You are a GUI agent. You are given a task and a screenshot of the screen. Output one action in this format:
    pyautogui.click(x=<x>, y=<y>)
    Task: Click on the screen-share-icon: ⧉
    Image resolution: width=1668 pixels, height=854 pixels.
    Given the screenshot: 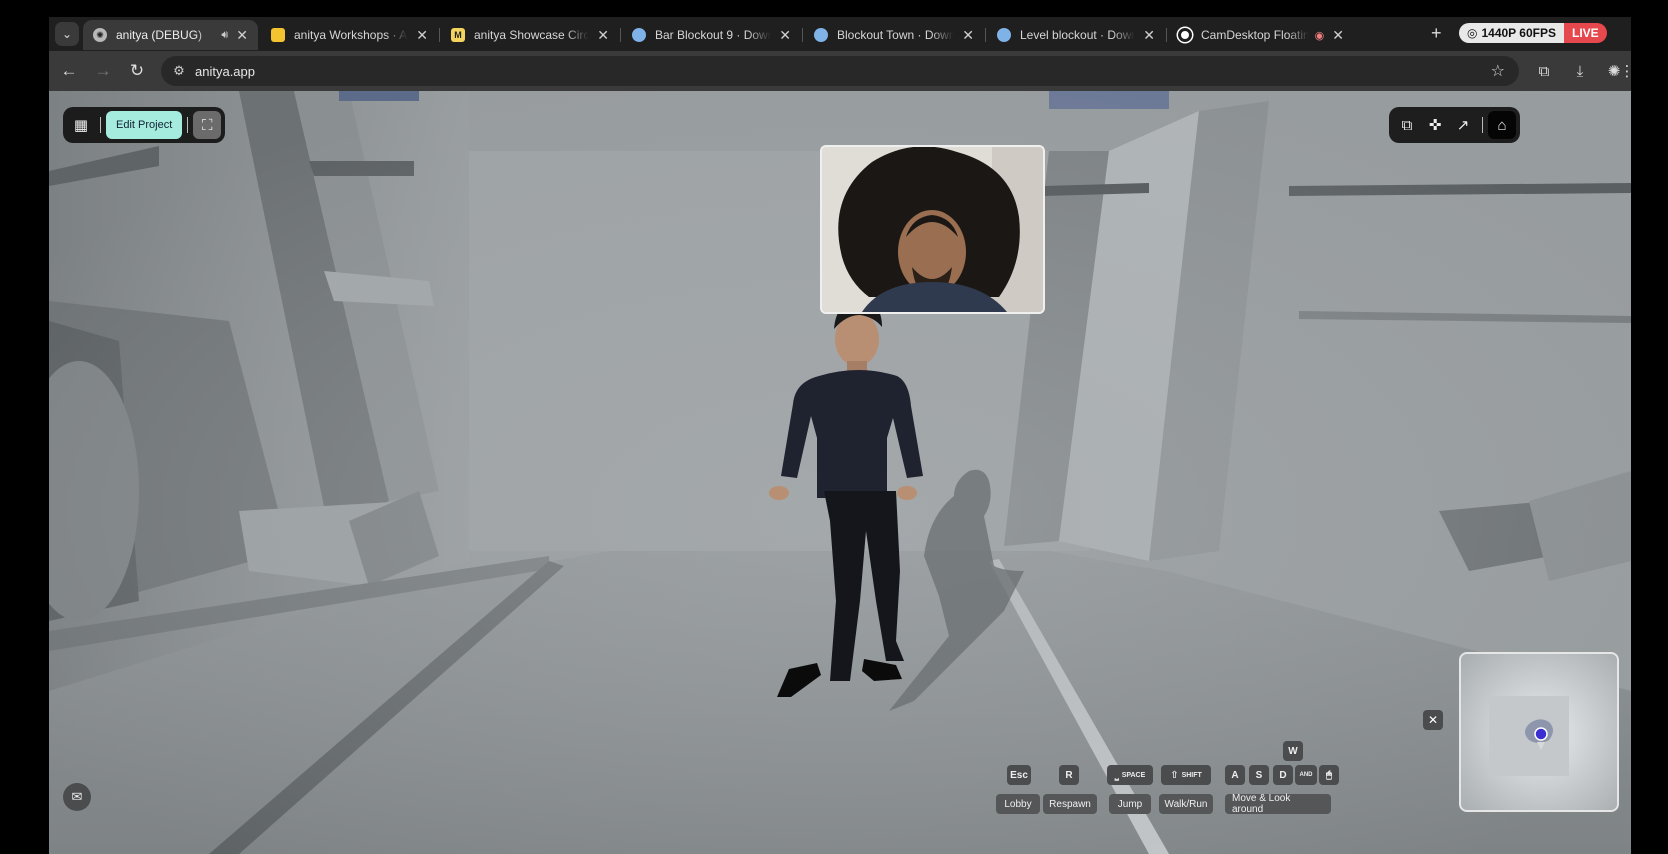 What is the action you would take?
    pyautogui.click(x=1407, y=125)
    